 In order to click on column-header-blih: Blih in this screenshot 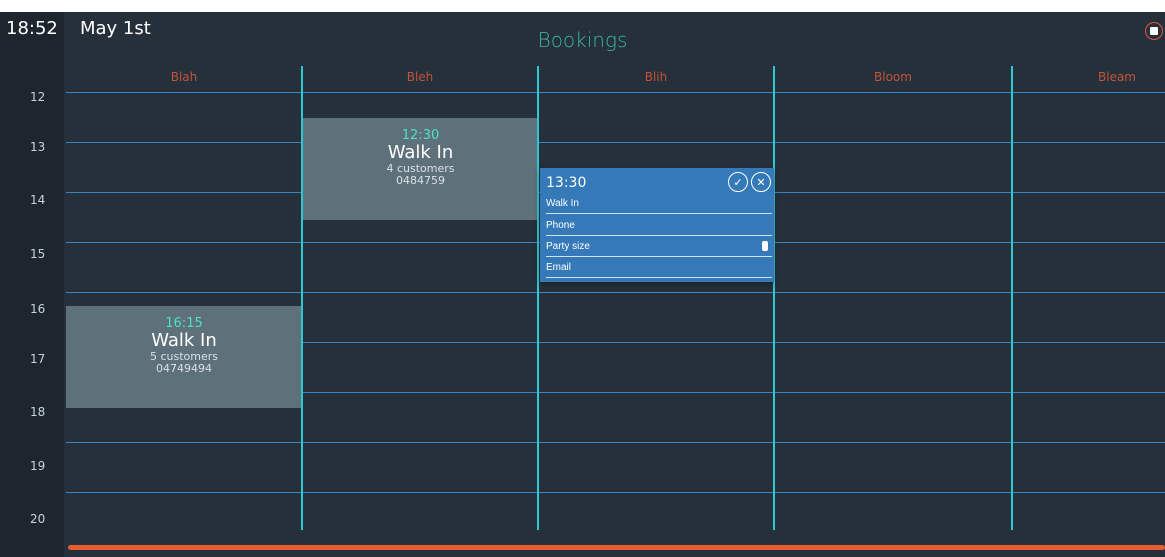, I will do `click(656, 77)`.